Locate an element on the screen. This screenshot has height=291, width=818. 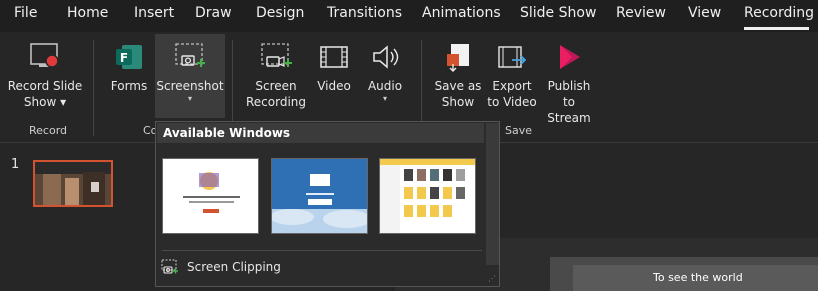
audio-button: Audio ▾ is located at coordinates (385, 73).